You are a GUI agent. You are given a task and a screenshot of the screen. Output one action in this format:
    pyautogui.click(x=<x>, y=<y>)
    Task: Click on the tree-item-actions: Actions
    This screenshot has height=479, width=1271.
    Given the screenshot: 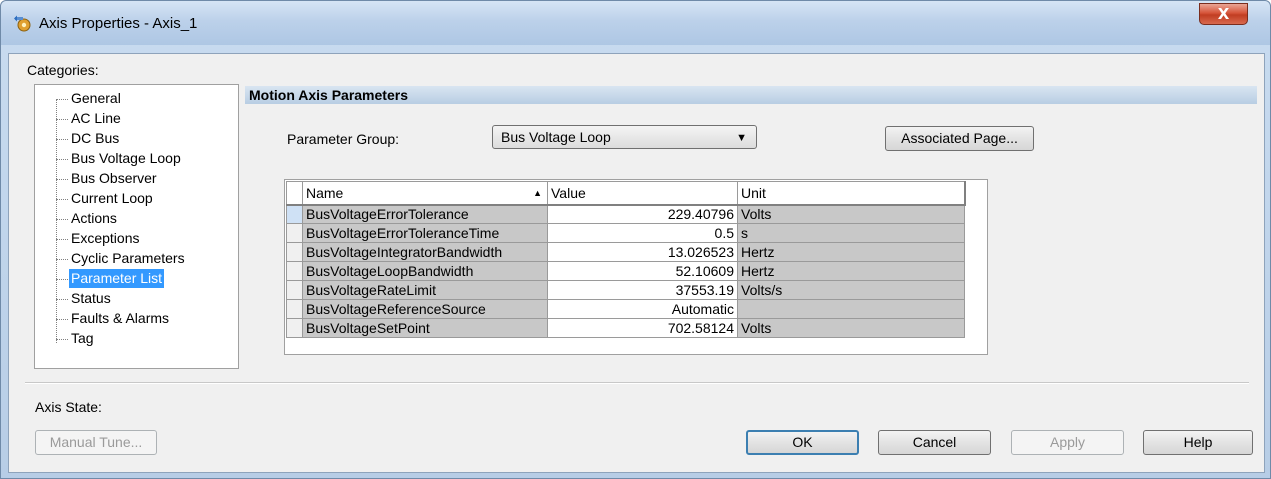 What is the action you would take?
    pyautogui.click(x=87, y=218)
    